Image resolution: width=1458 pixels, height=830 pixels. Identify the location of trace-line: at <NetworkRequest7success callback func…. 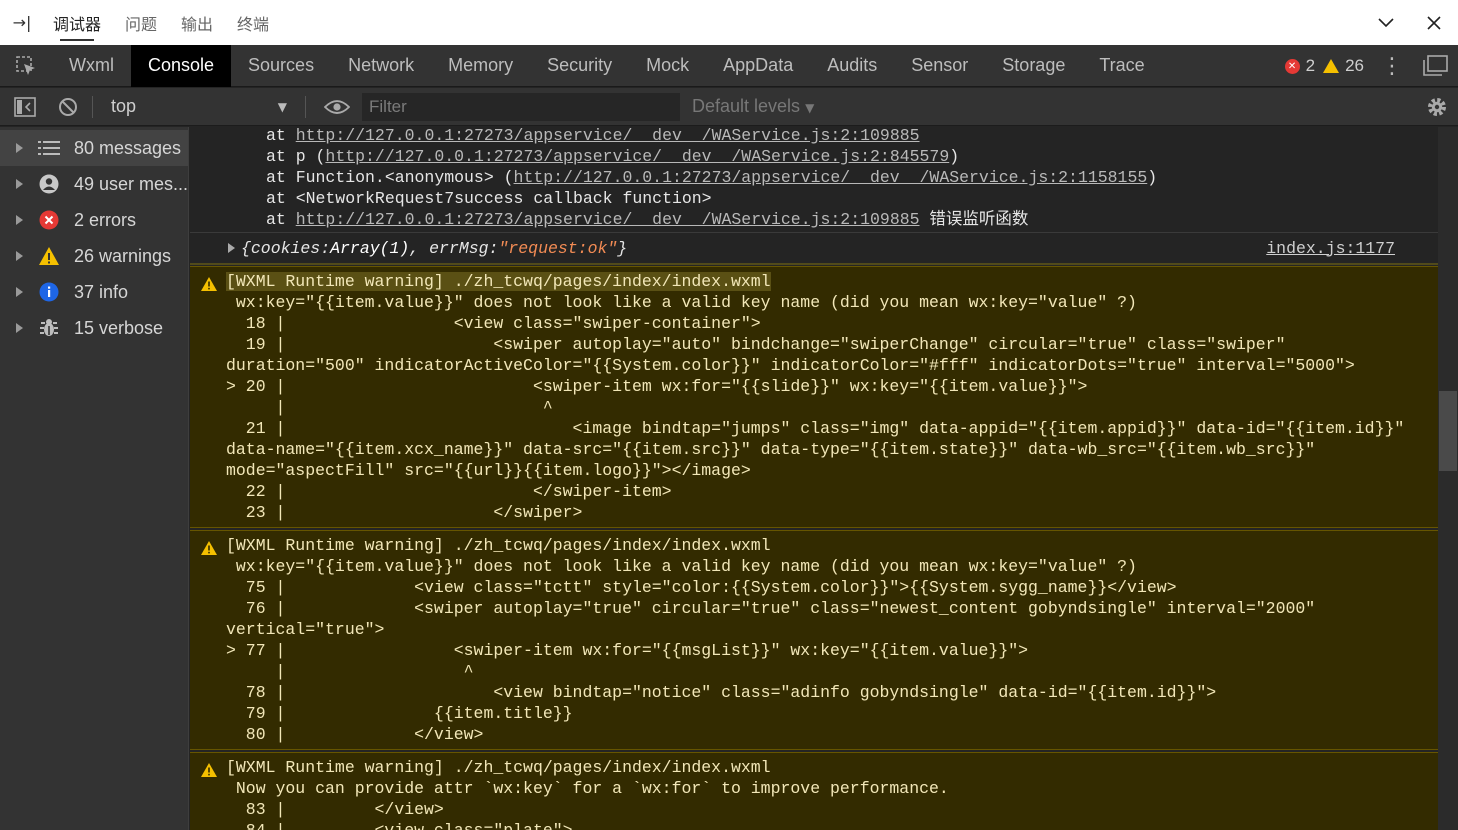
(852, 198).